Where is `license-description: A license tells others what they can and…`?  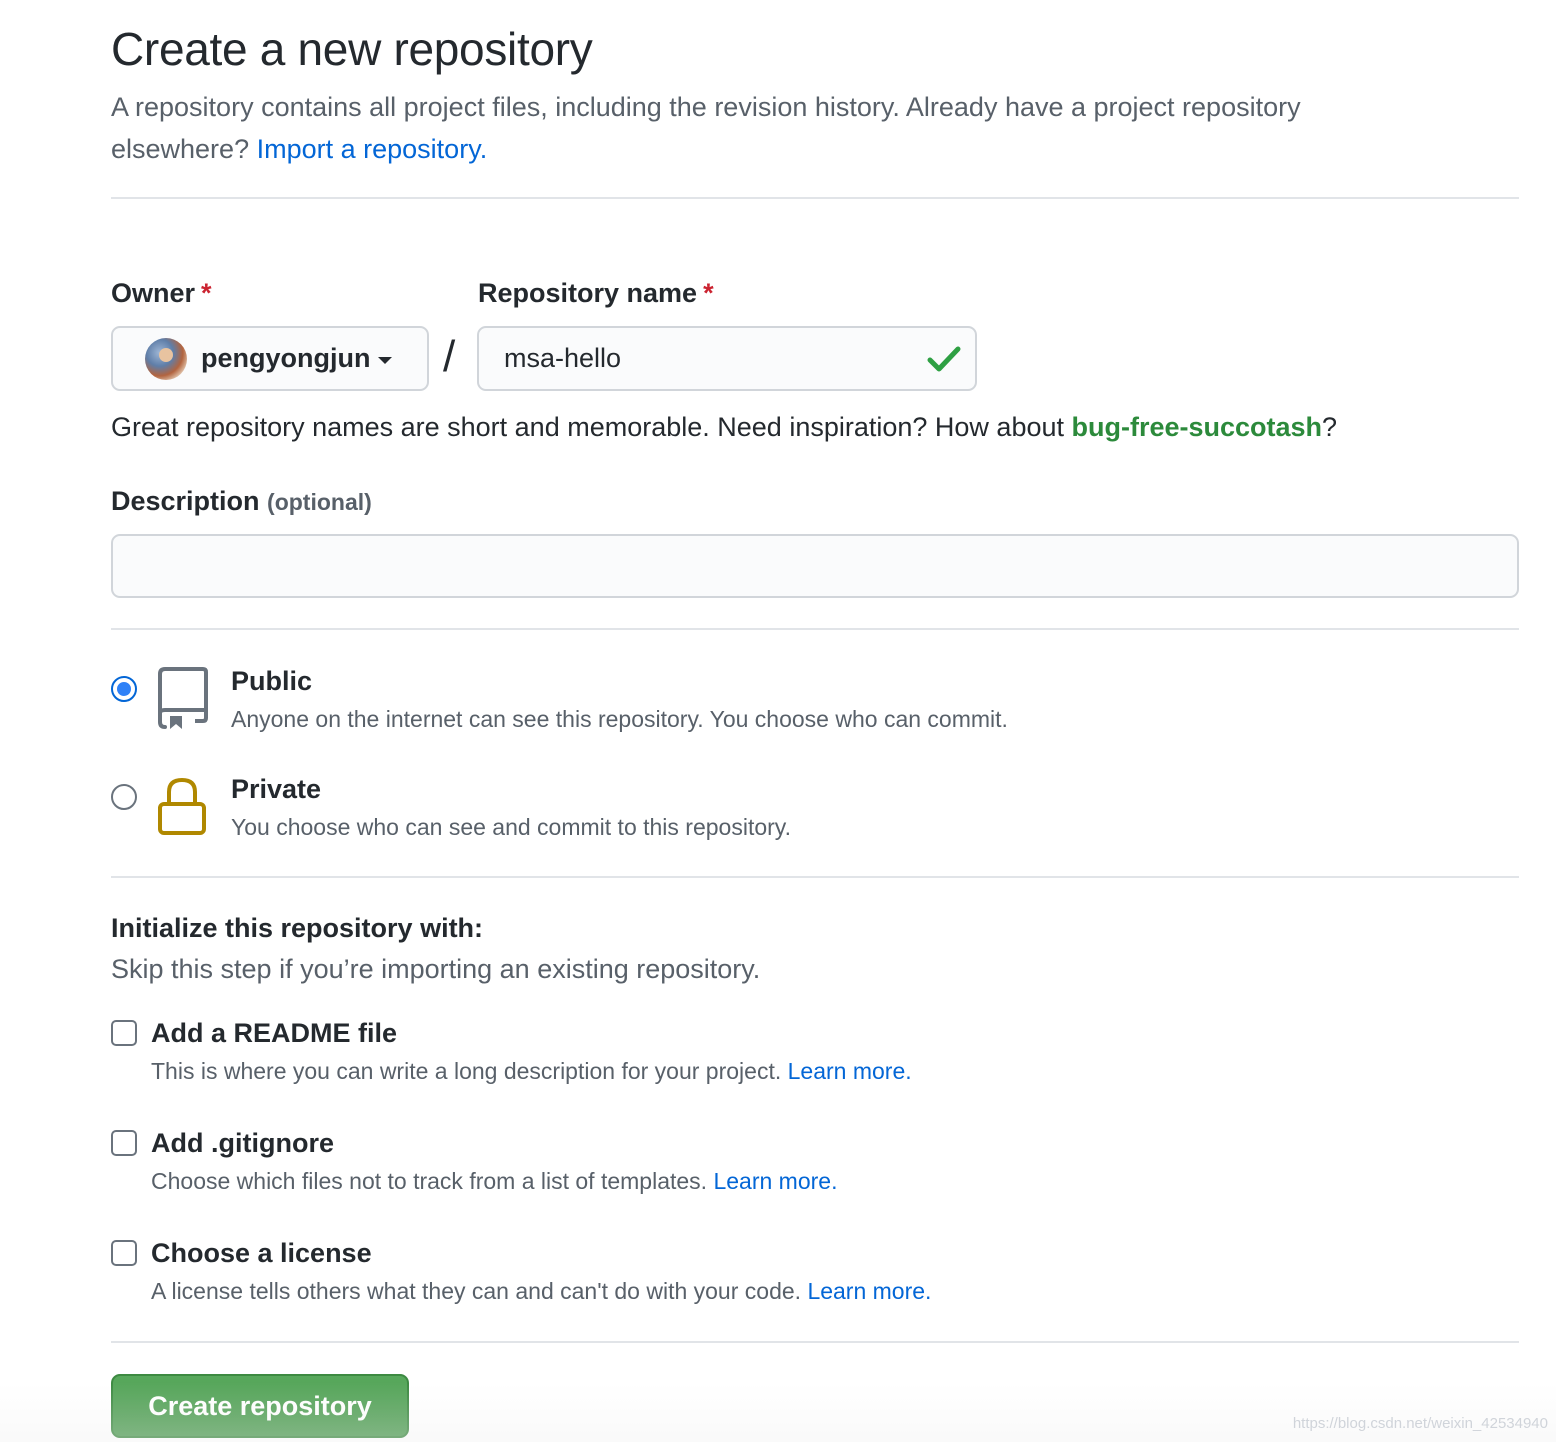
license-description: A license tells others what they can and… is located at coordinates (541, 1291).